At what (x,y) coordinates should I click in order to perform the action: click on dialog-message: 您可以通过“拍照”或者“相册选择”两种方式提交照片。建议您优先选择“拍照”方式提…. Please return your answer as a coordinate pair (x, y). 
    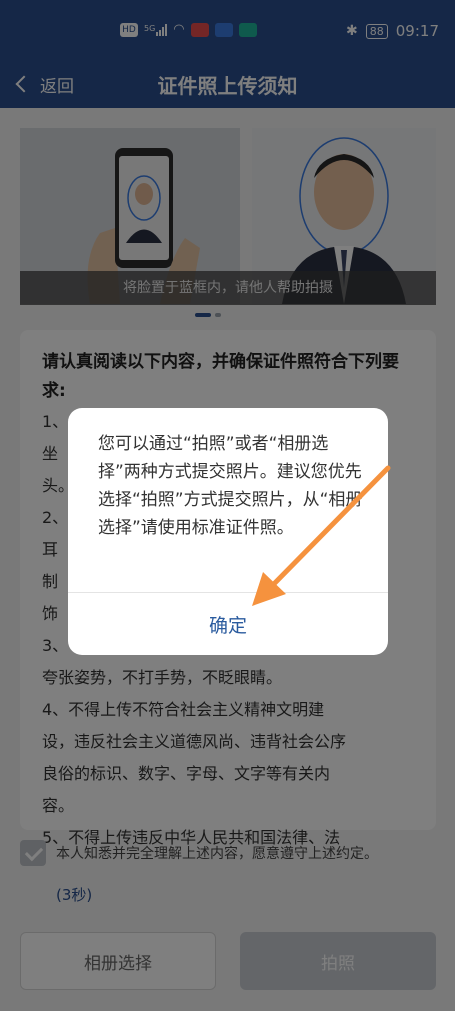
    Looking at the image, I should click on (230, 486).